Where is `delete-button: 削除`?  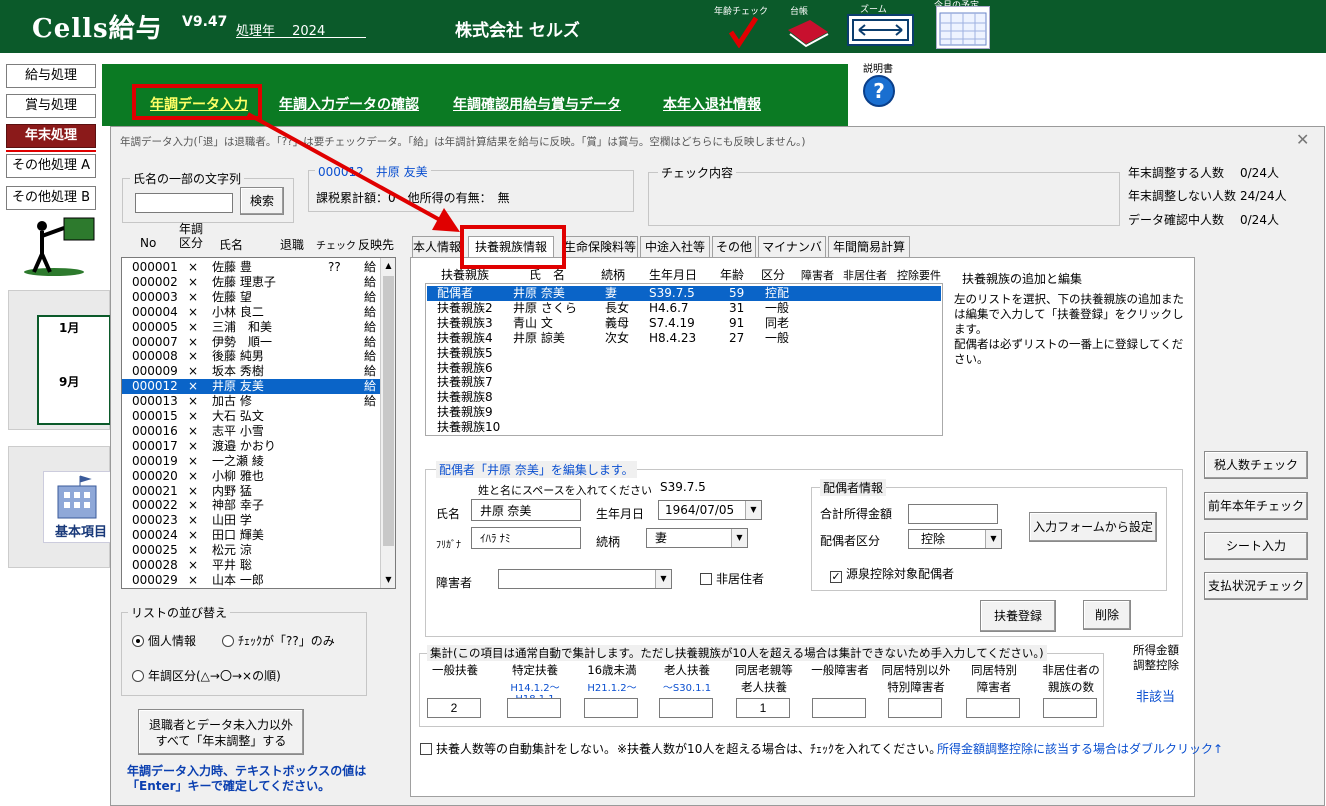 delete-button: 削除 is located at coordinates (1107, 615).